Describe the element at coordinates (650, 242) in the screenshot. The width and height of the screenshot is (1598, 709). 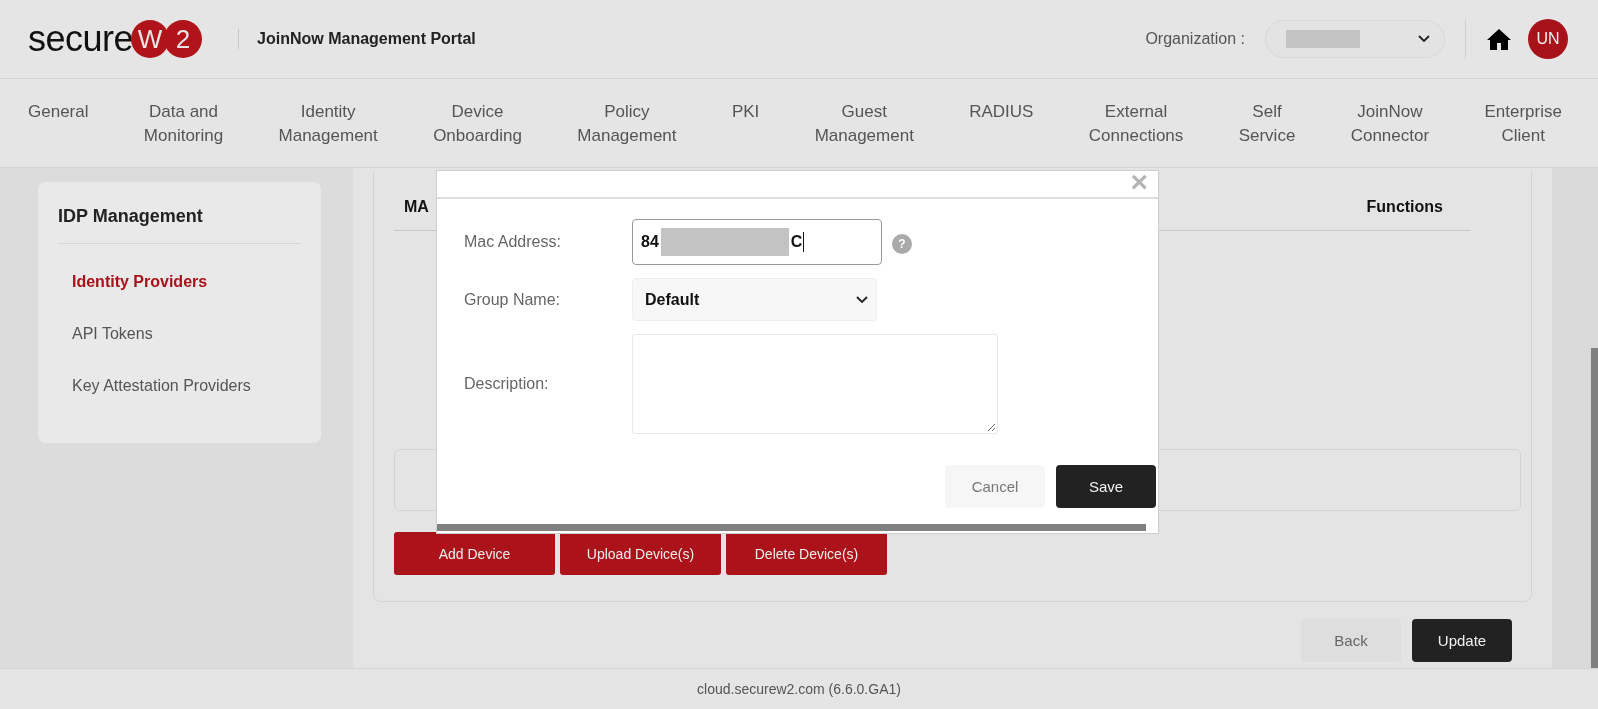
I see `field-value: 84` at that location.